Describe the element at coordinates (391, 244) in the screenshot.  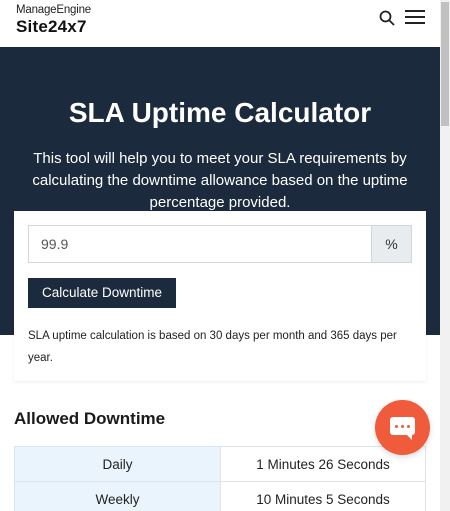
I see `percent-addon: %` at that location.